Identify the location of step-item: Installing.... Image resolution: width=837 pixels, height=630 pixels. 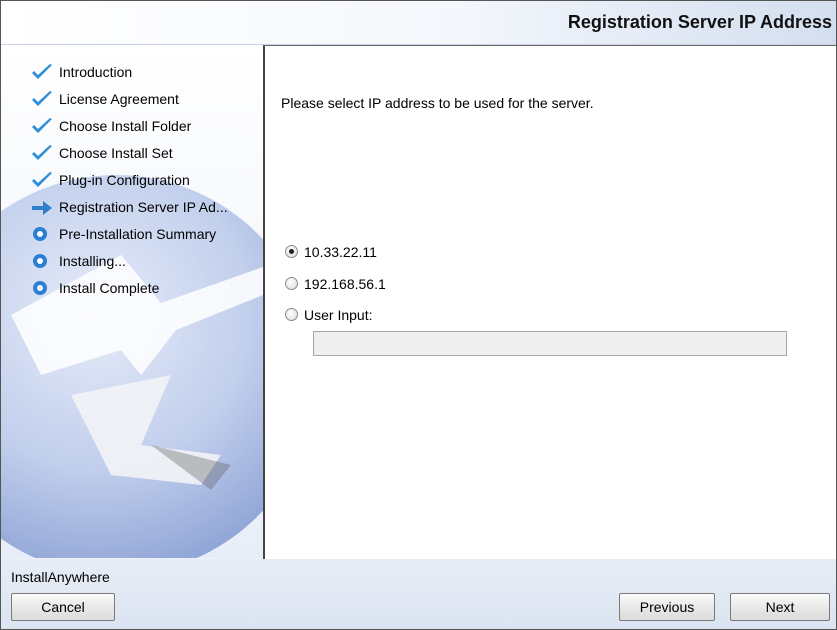
(129, 266).